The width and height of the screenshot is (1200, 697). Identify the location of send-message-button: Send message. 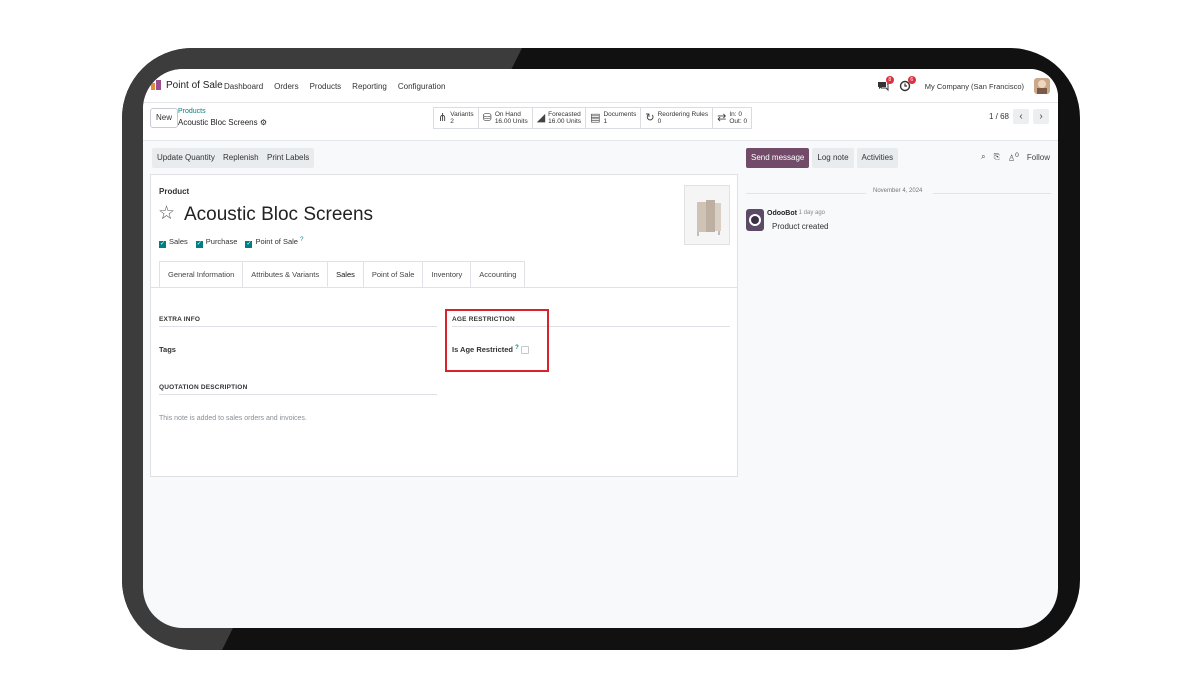
(778, 158).